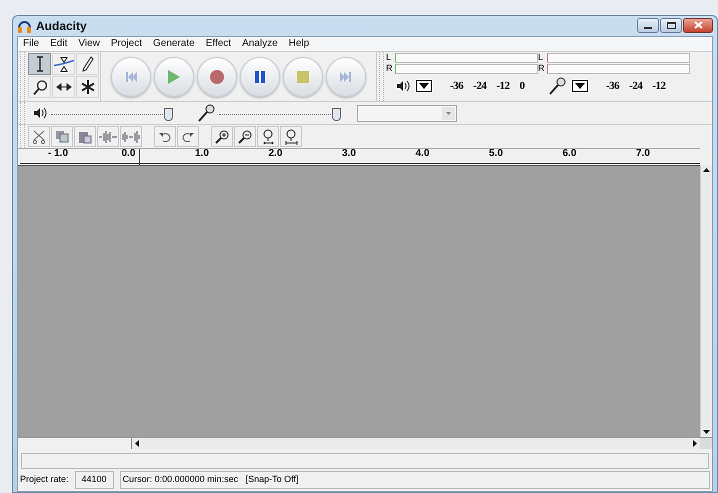 This screenshot has width=718, height=493. Describe the element at coordinates (219, 44) in the screenshot. I see `menu-item: Effect` at that location.